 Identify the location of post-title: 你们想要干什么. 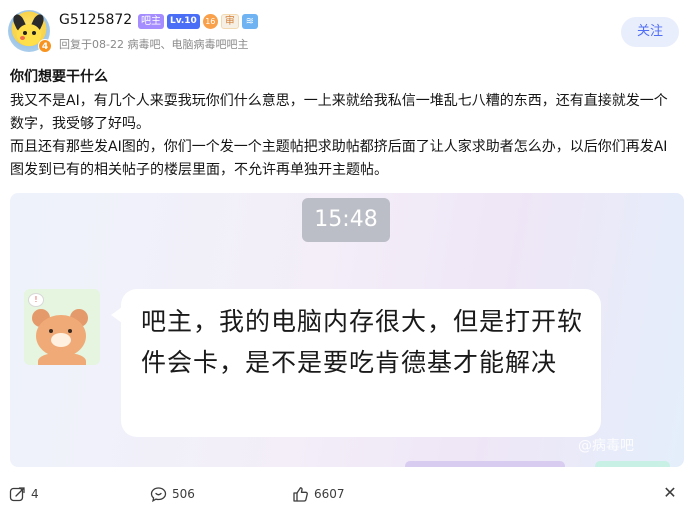
(59, 77).